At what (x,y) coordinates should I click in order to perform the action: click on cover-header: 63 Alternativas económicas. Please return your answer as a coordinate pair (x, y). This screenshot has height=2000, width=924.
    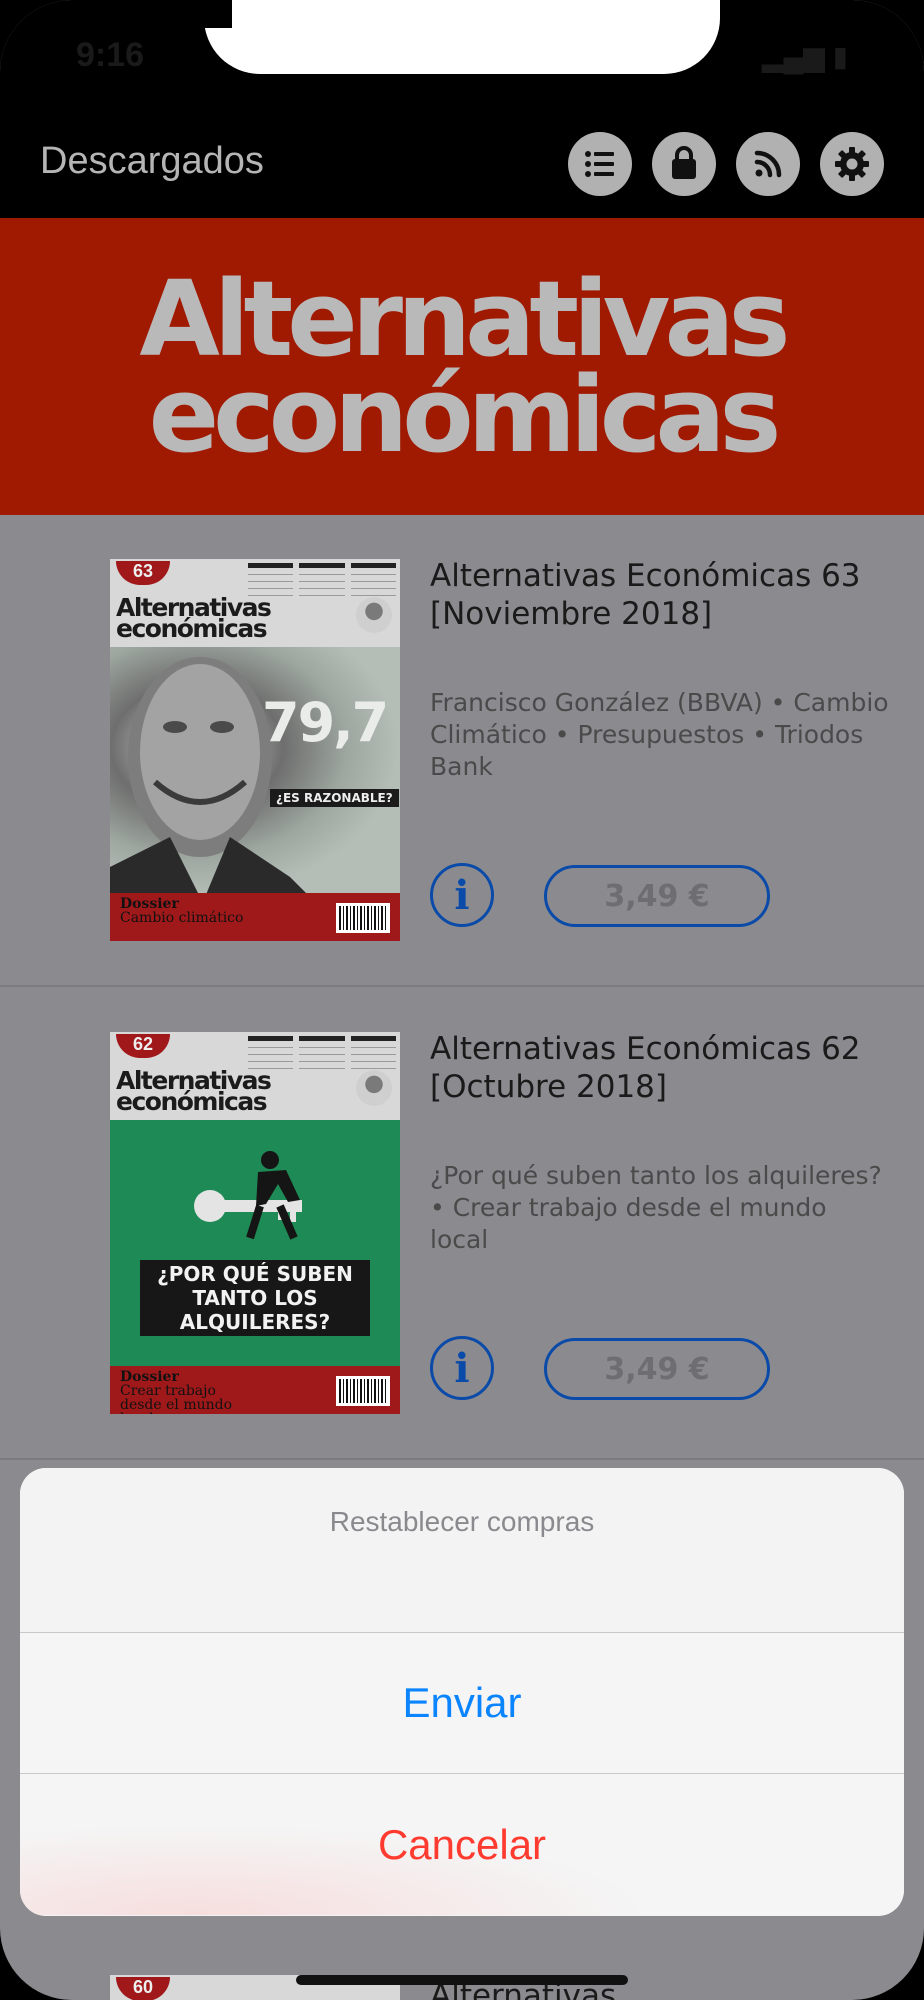
    Looking at the image, I should click on (255, 603).